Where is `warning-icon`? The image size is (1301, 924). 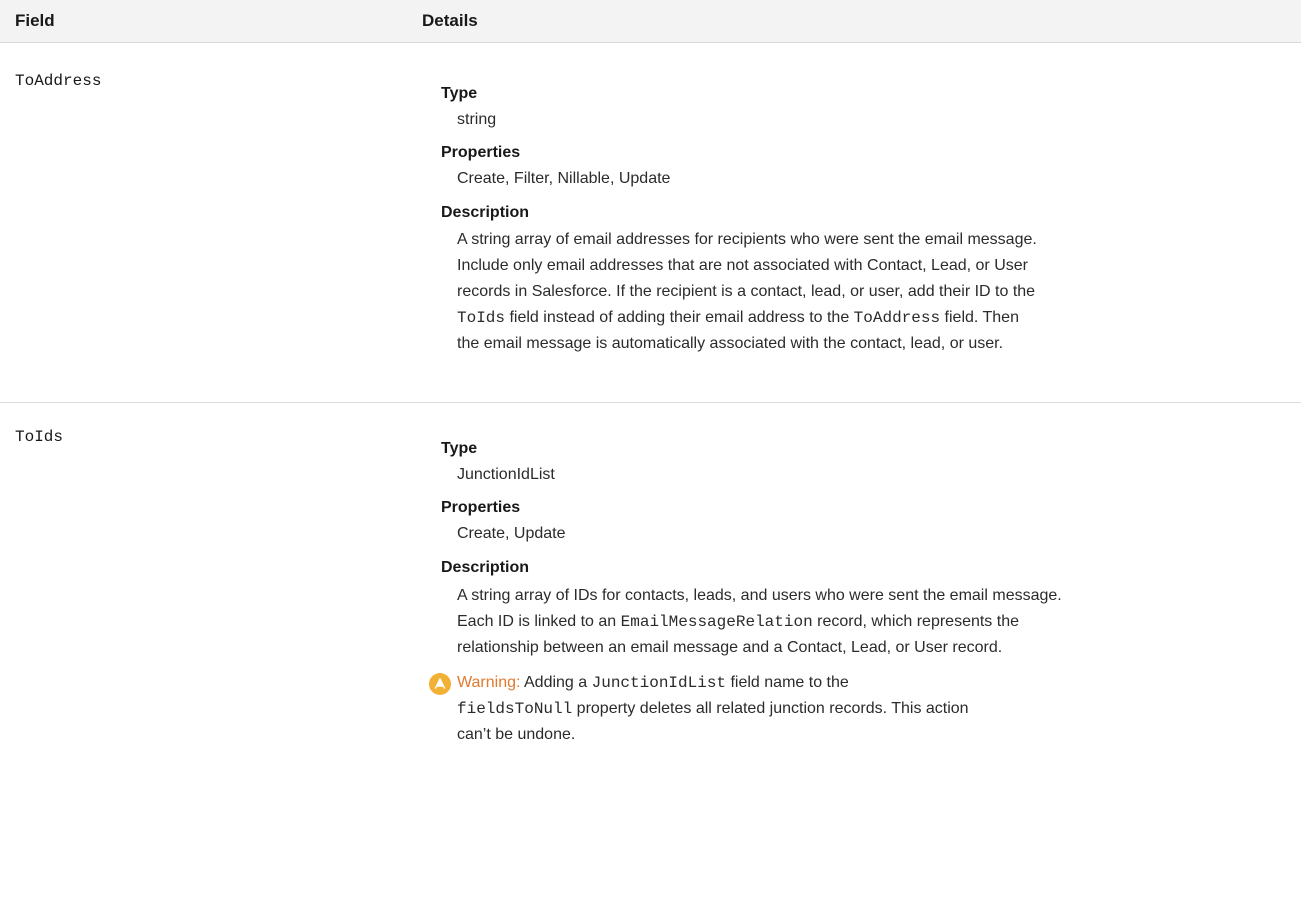
warning-icon is located at coordinates (440, 684).